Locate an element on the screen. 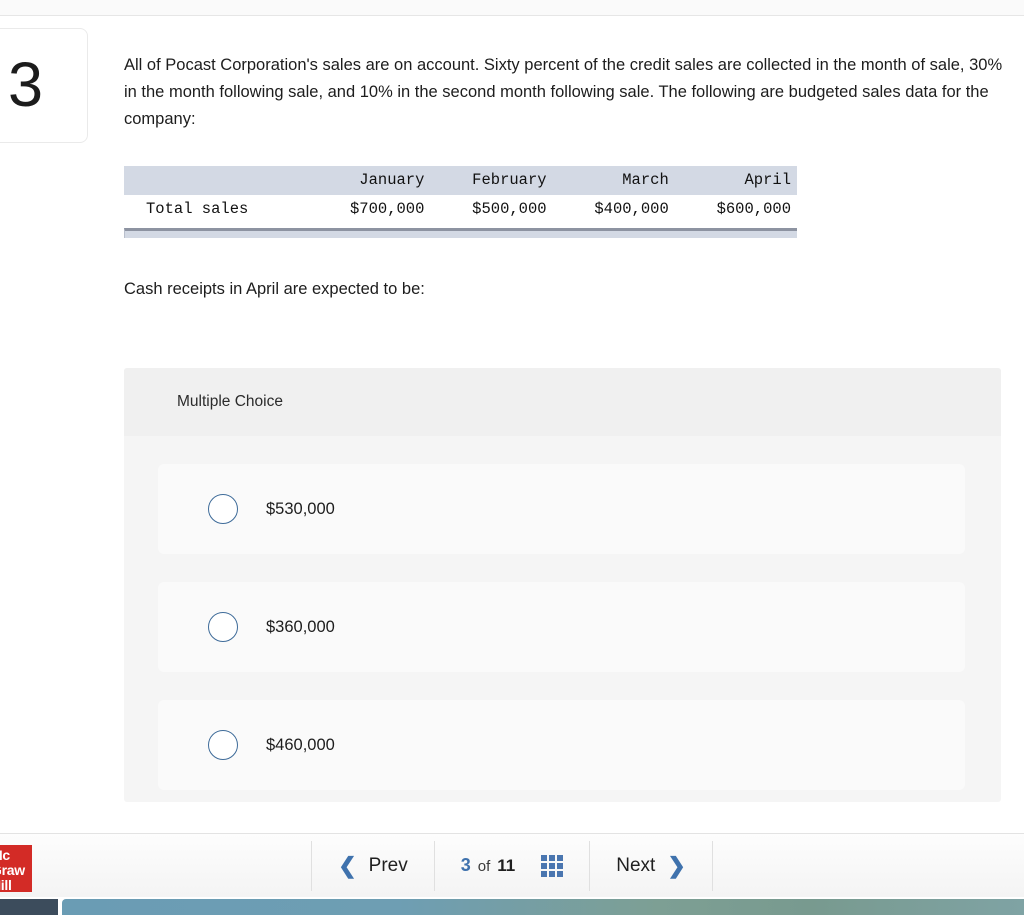 This screenshot has width=1024, height=915. option-row-2: $360,000 is located at coordinates (561, 627).